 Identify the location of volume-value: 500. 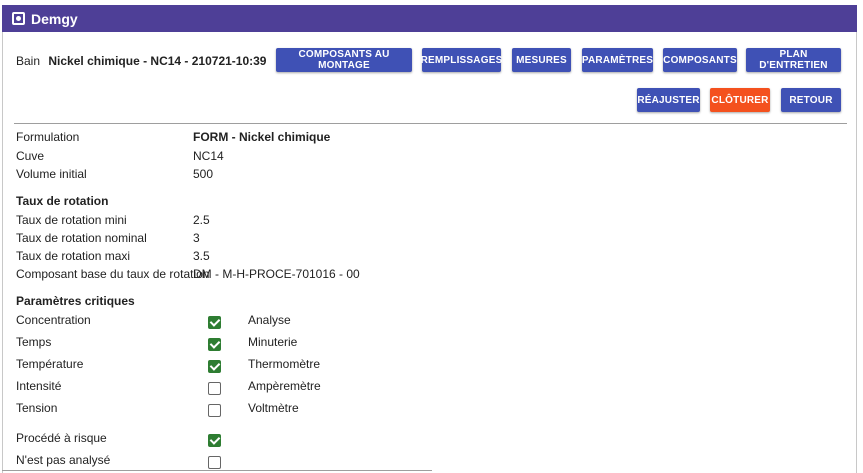
(203, 174).